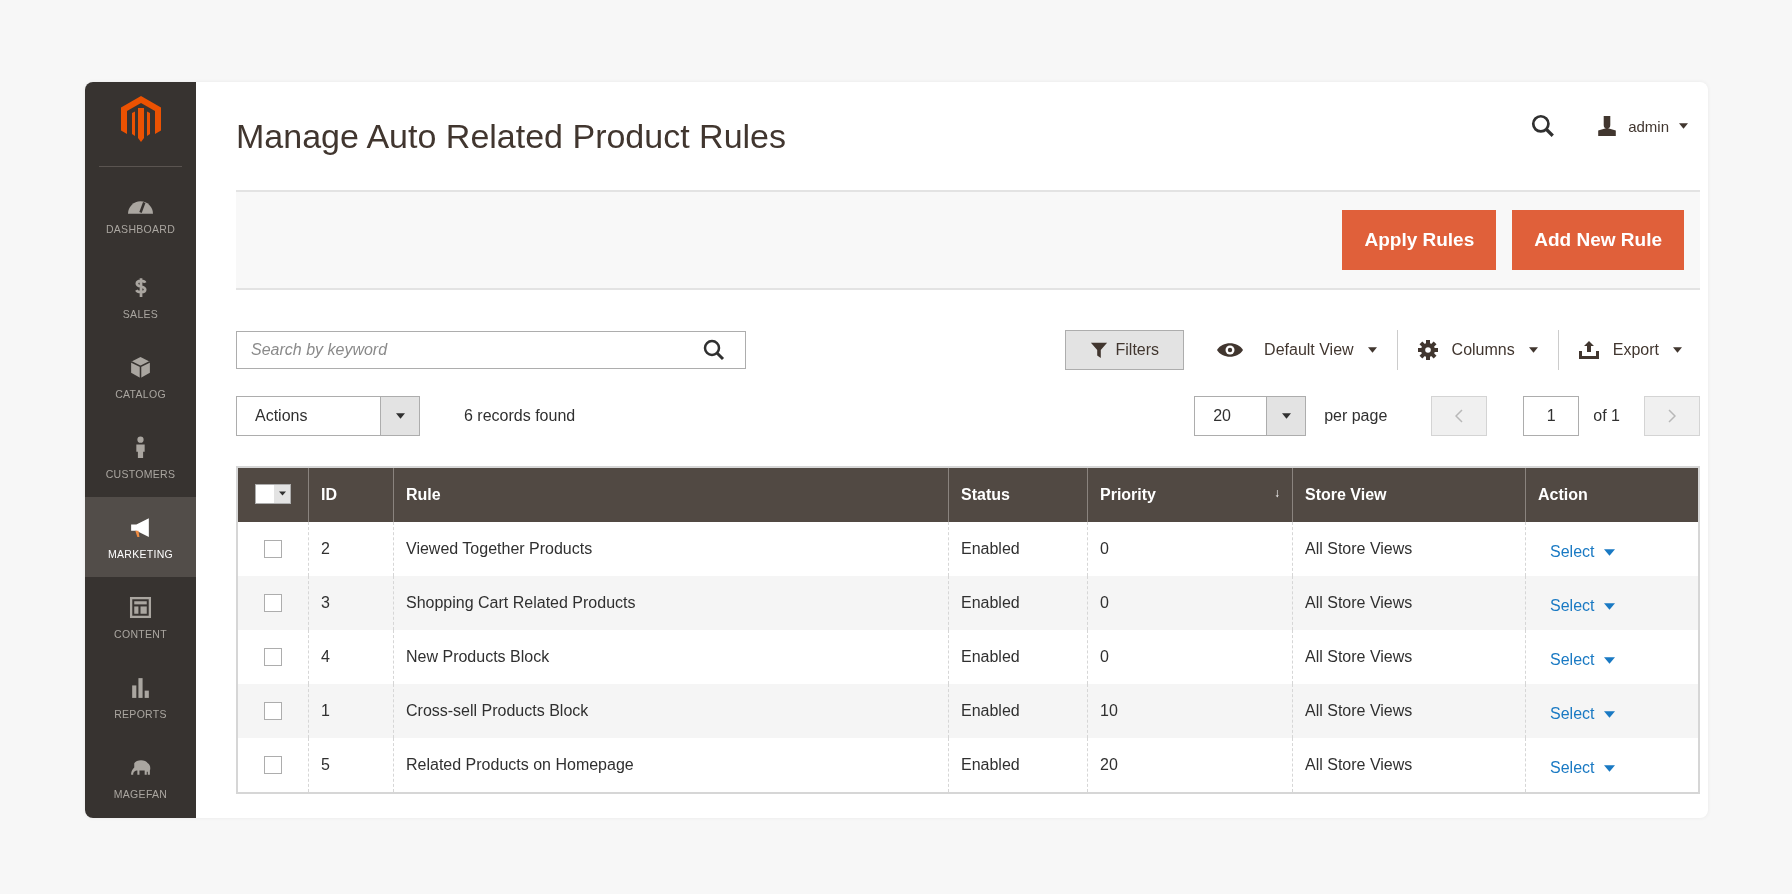 Image resolution: width=1792 pixels, height=894 pixels. I want to click on layout-icon, so click(140, 607).